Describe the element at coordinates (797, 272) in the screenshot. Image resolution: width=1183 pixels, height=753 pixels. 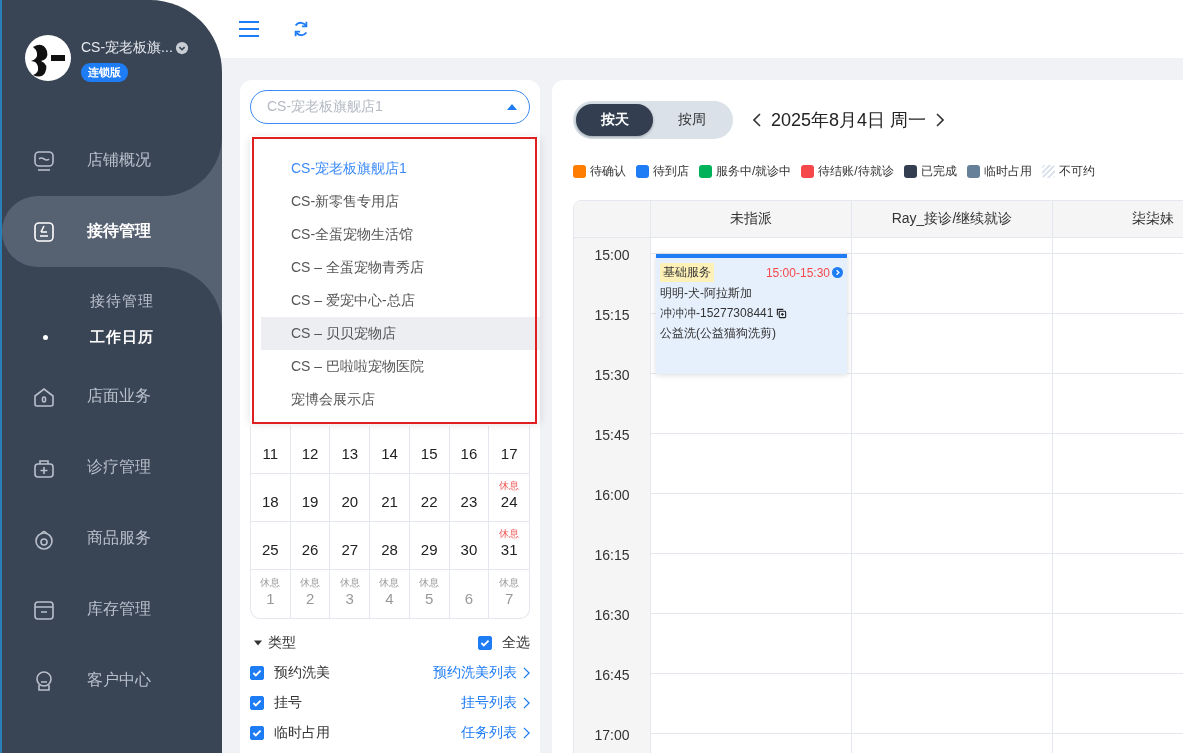
I see `appointment-time: 15:00-15:30` at that location.